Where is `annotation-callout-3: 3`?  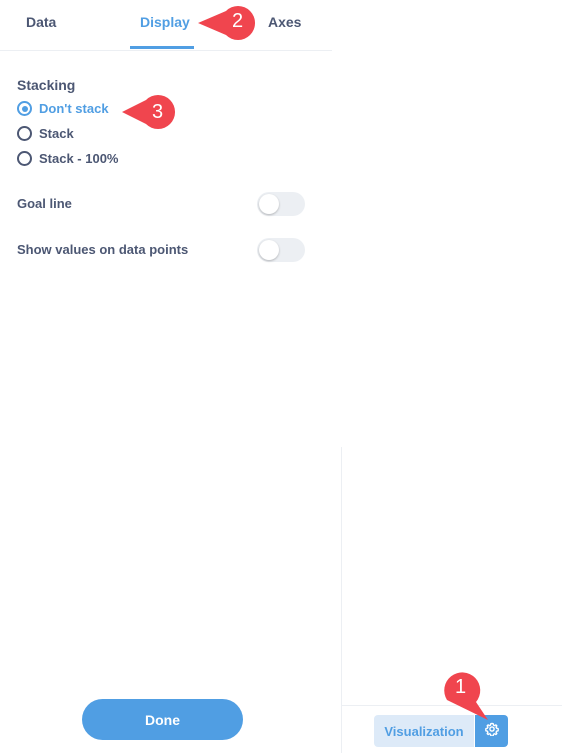
annotation-callout-3: 3 is located at coordinates (152, 110).